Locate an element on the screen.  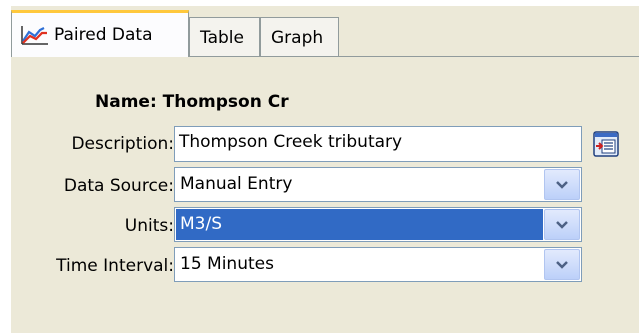
time-interval-dropdown-button is located at coordinates (562, 264).